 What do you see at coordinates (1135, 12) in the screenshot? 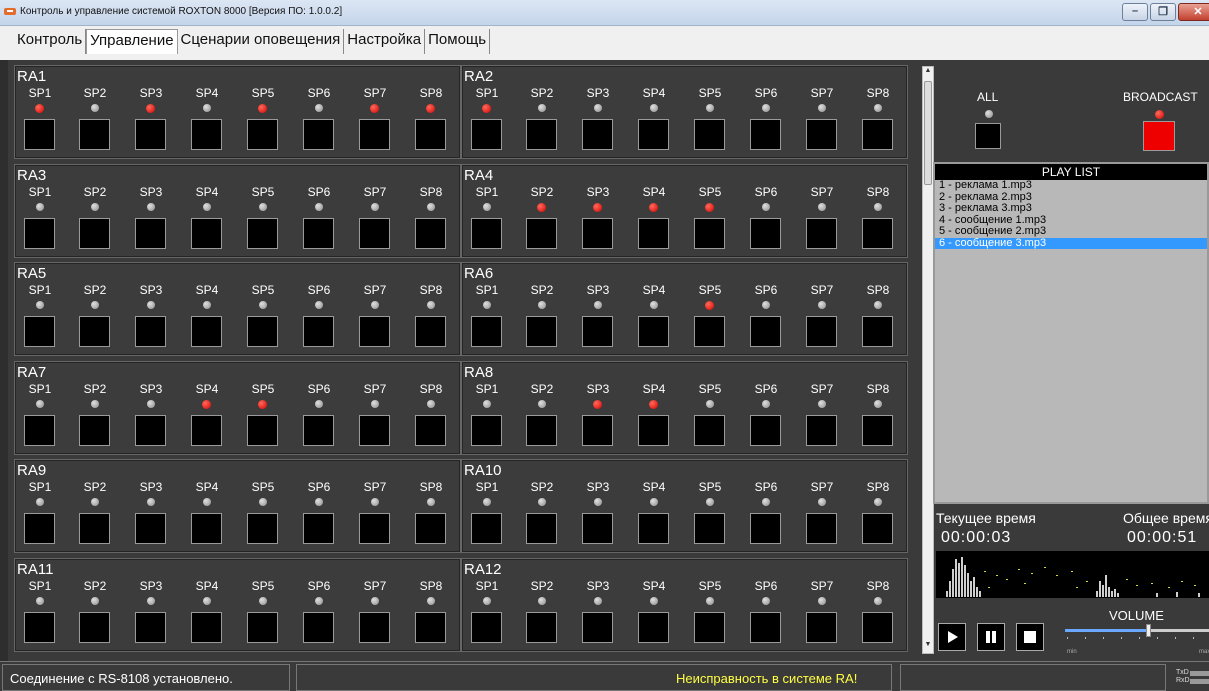
I see `minimize-button: –` at bounding box center [1135, 12].